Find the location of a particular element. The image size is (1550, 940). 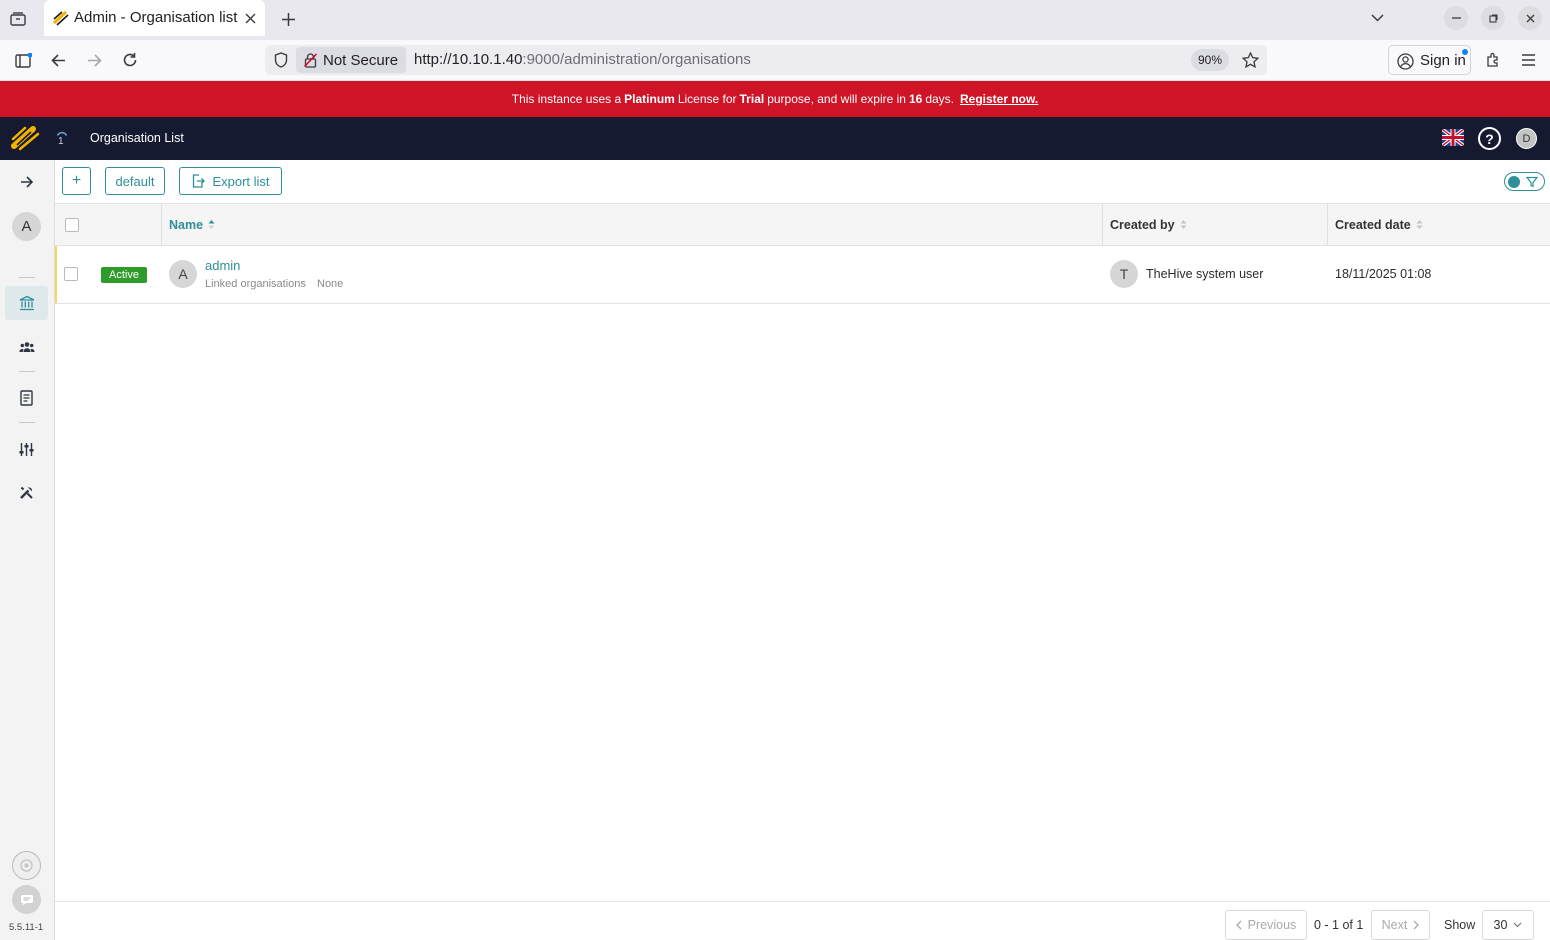

column-header-created-date: Created date is located at coordinates (1379, 224).